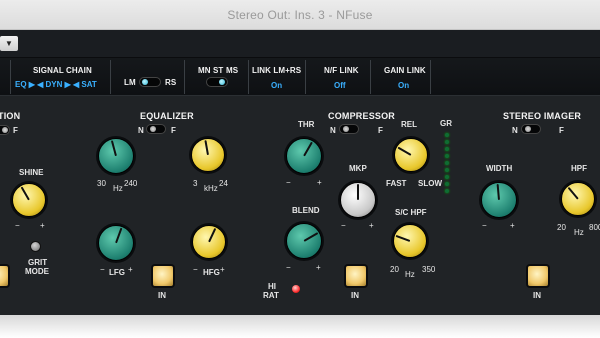 The width and height of the screenshot is (600, 338). I want to click on hpf-max: 800, so click(594, 227).